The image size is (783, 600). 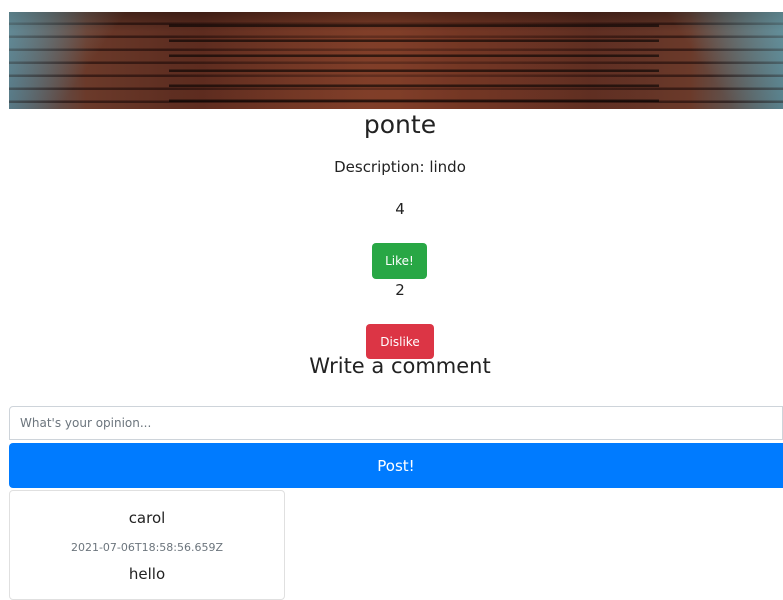 I want to click on like-button: Like!, so click(x=399, y=261).